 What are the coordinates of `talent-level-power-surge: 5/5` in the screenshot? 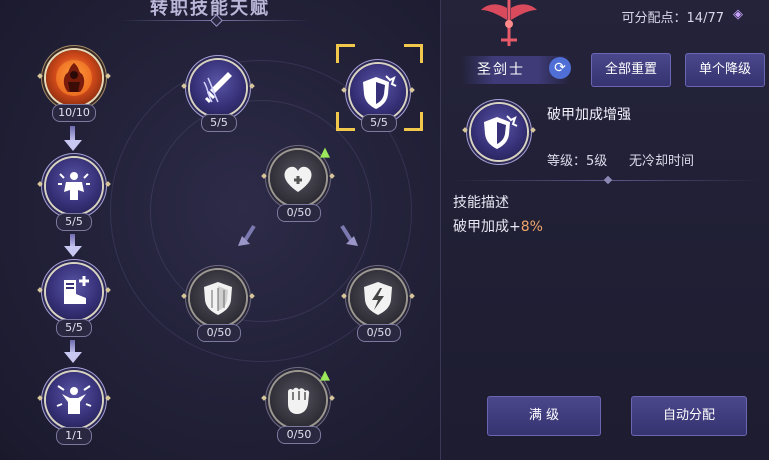 It's located at (74, 222).